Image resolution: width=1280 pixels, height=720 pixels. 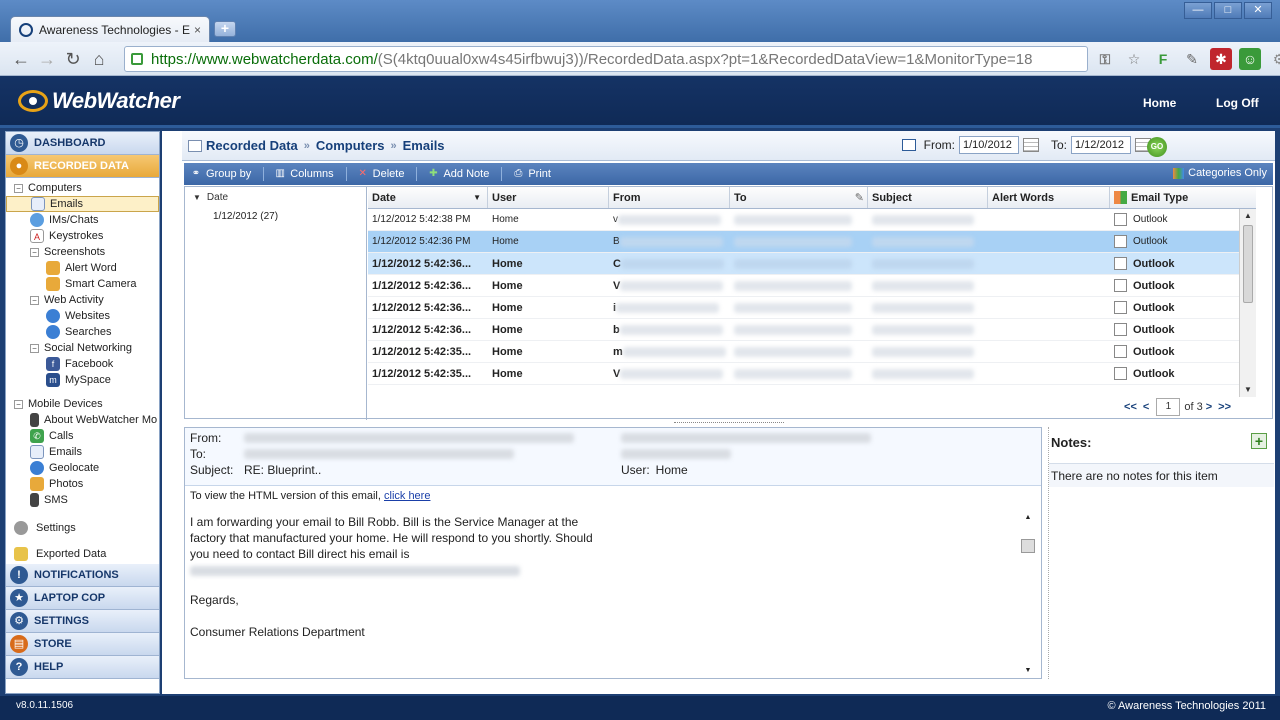 What do you see at coordinates (82, 332) in the screenshot?
I see `tree-searches: Searches` at bounding box center [82, 332].